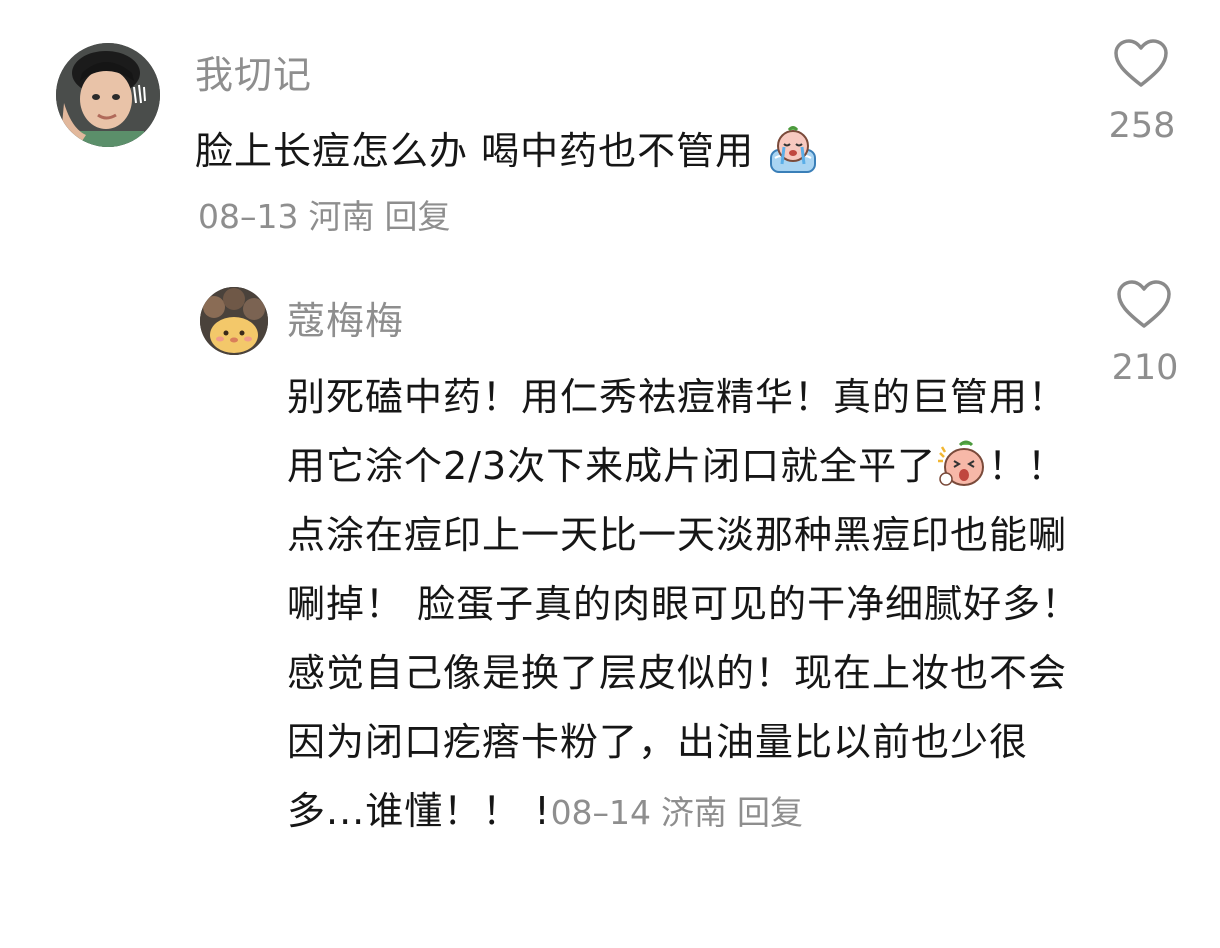 Image resolution: width=1220 pixels, height=948 pixels. I want to click on comment-meta: 08–14 济南 回复, so click(677, 812).